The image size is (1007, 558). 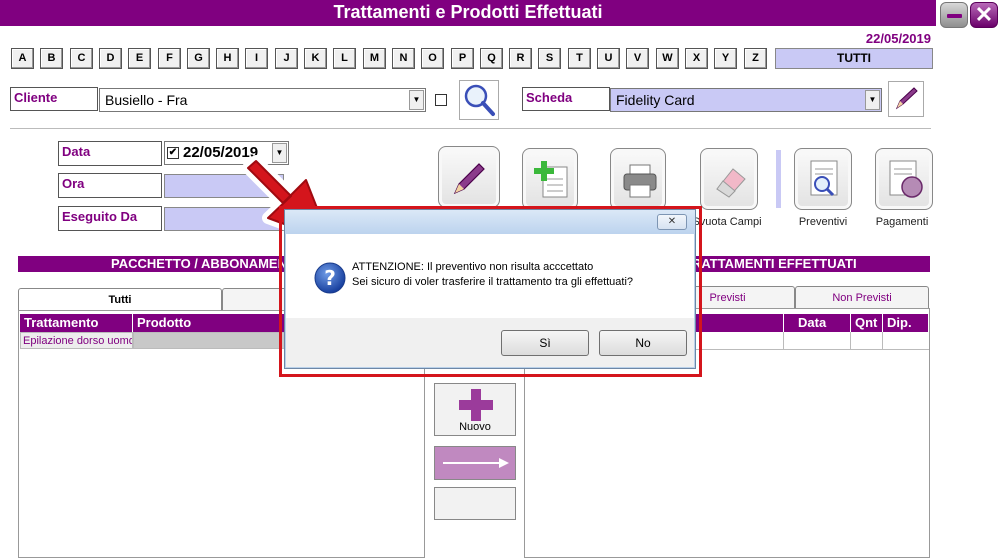 I want to click on payment-icon, so click(x=906, y=179).